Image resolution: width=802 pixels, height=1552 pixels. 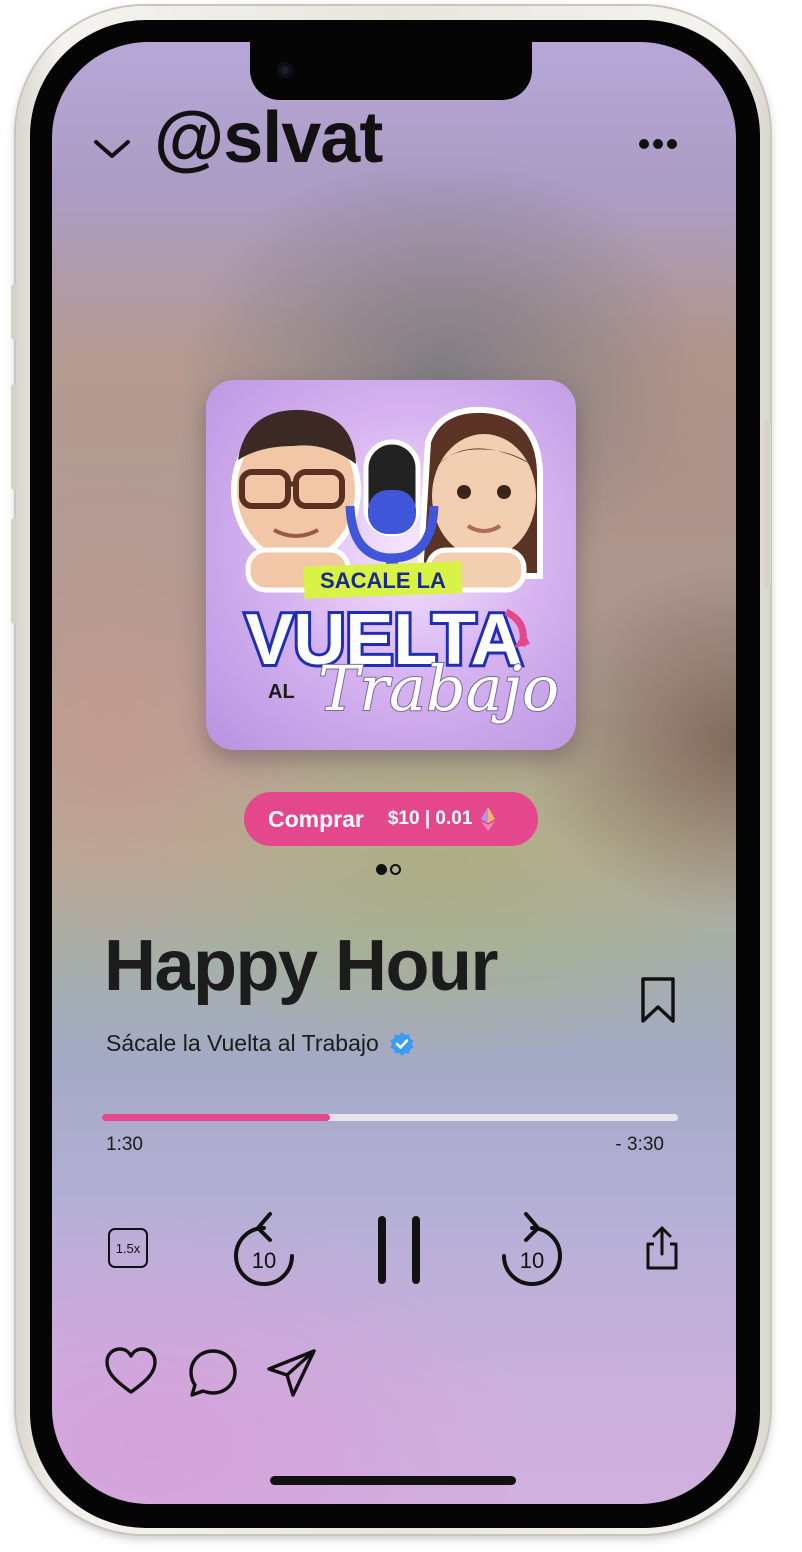 I want to click on playback-speed-button: 1.5x, so click(x=128, y=1248).